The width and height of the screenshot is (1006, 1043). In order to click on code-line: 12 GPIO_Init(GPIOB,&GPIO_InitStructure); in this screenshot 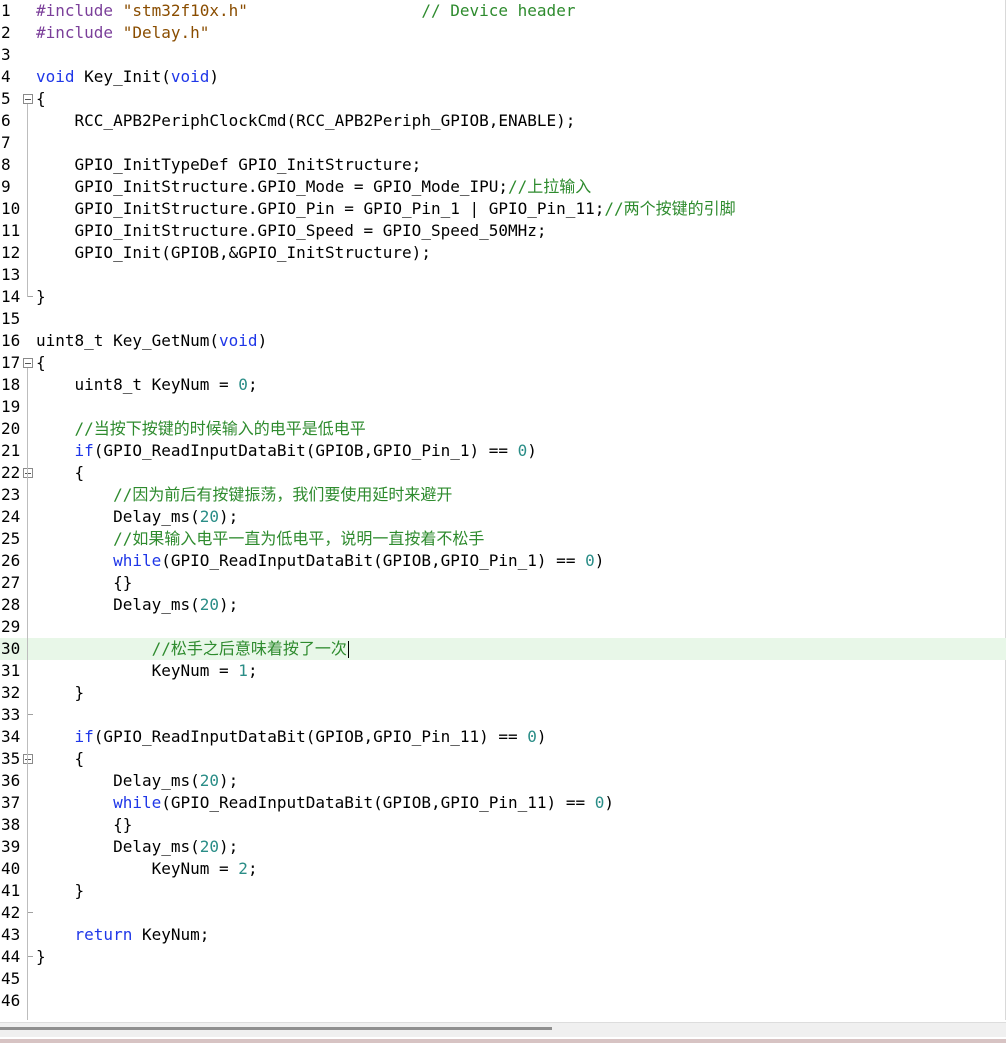, I will do `click(503, 253)`.